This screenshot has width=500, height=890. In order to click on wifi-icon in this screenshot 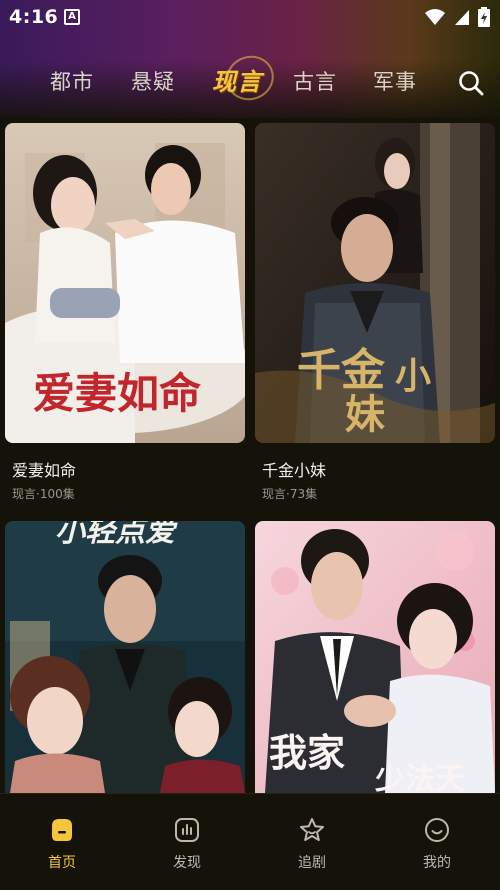, I will do `click(435, 17)`.